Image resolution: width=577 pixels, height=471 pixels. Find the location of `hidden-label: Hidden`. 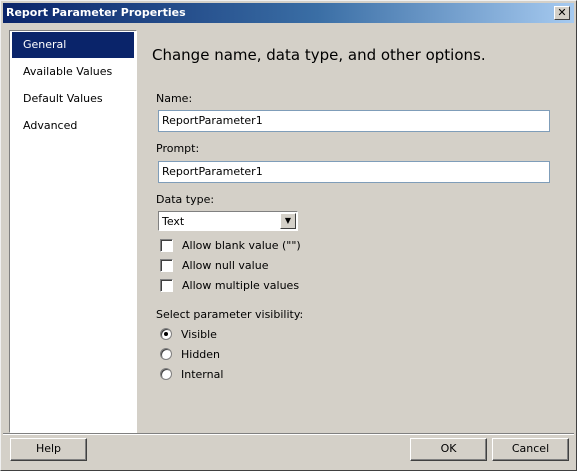

hidden-label: Hidden is located at coordinates (201, 354).